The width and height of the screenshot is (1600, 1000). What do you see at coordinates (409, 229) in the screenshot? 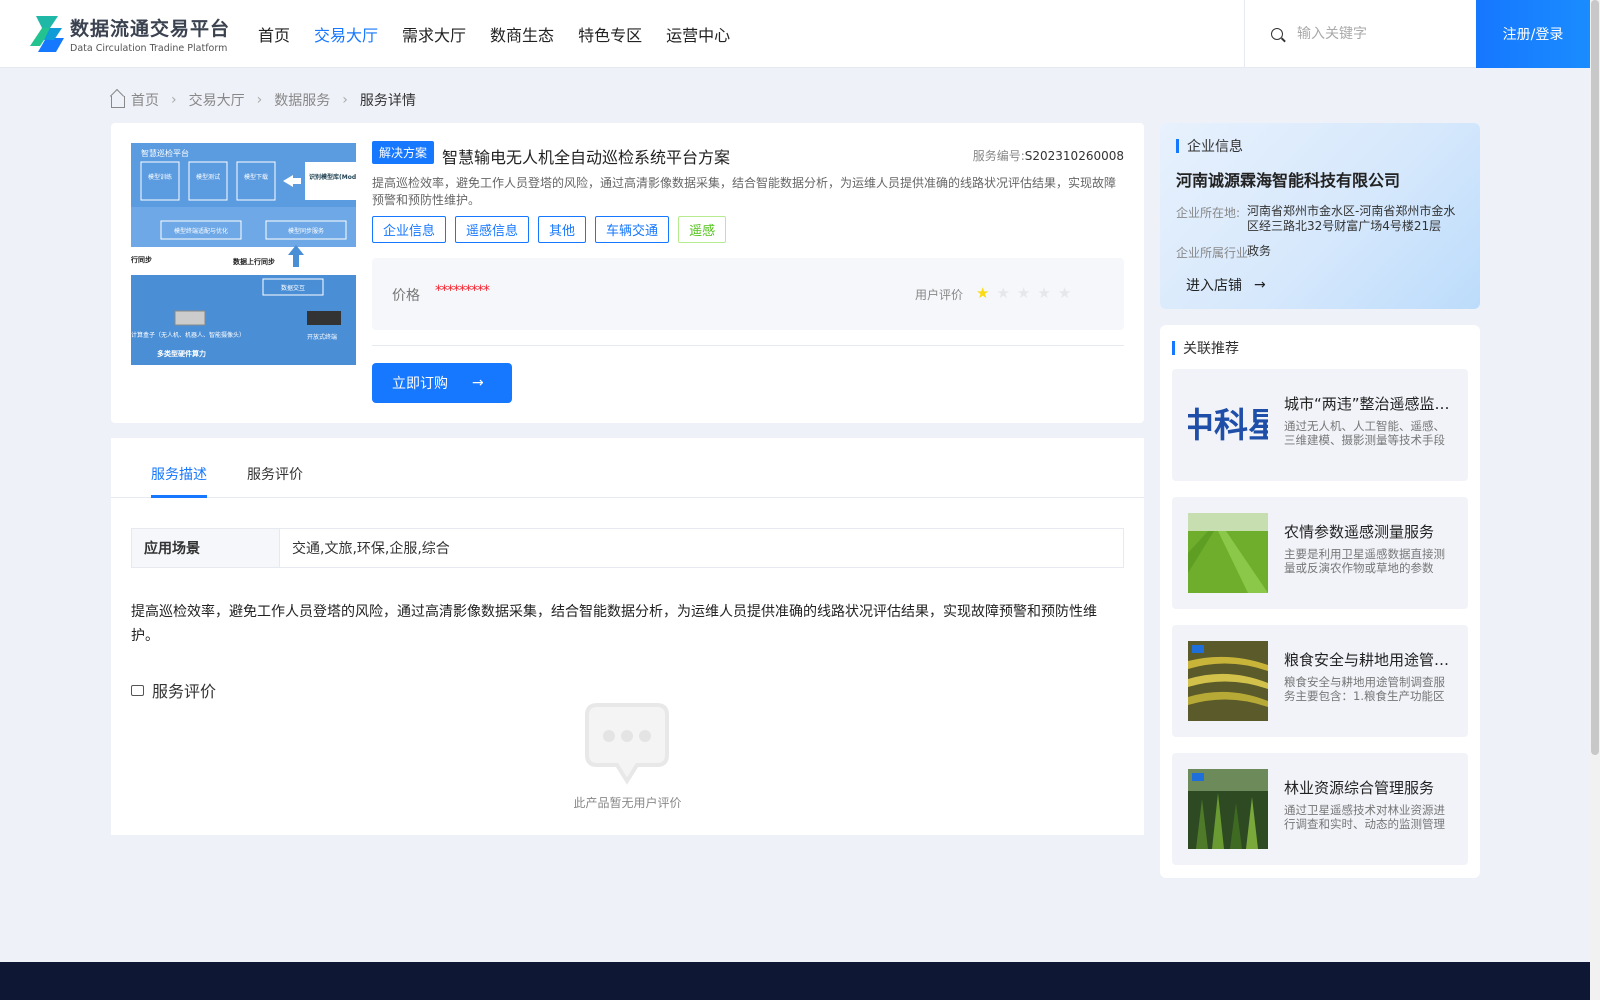
I see `tag-item: 企业信息` at bounding box center [409, 229].